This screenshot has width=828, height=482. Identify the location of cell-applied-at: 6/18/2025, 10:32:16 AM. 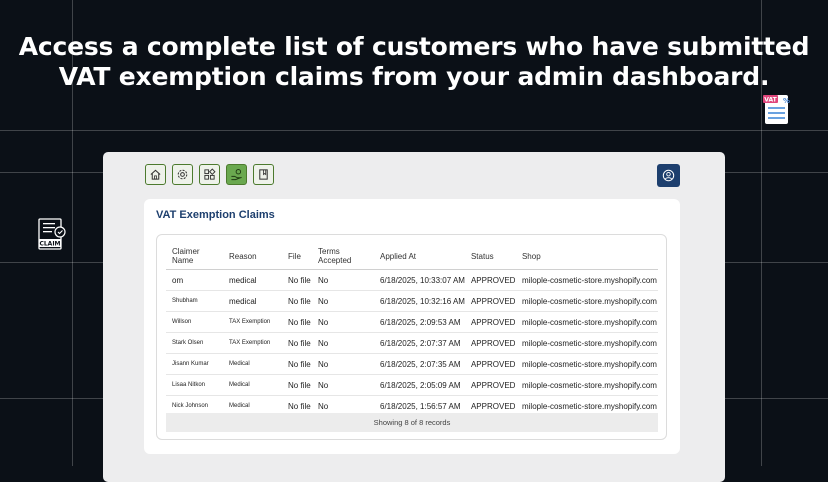
(419, 301).